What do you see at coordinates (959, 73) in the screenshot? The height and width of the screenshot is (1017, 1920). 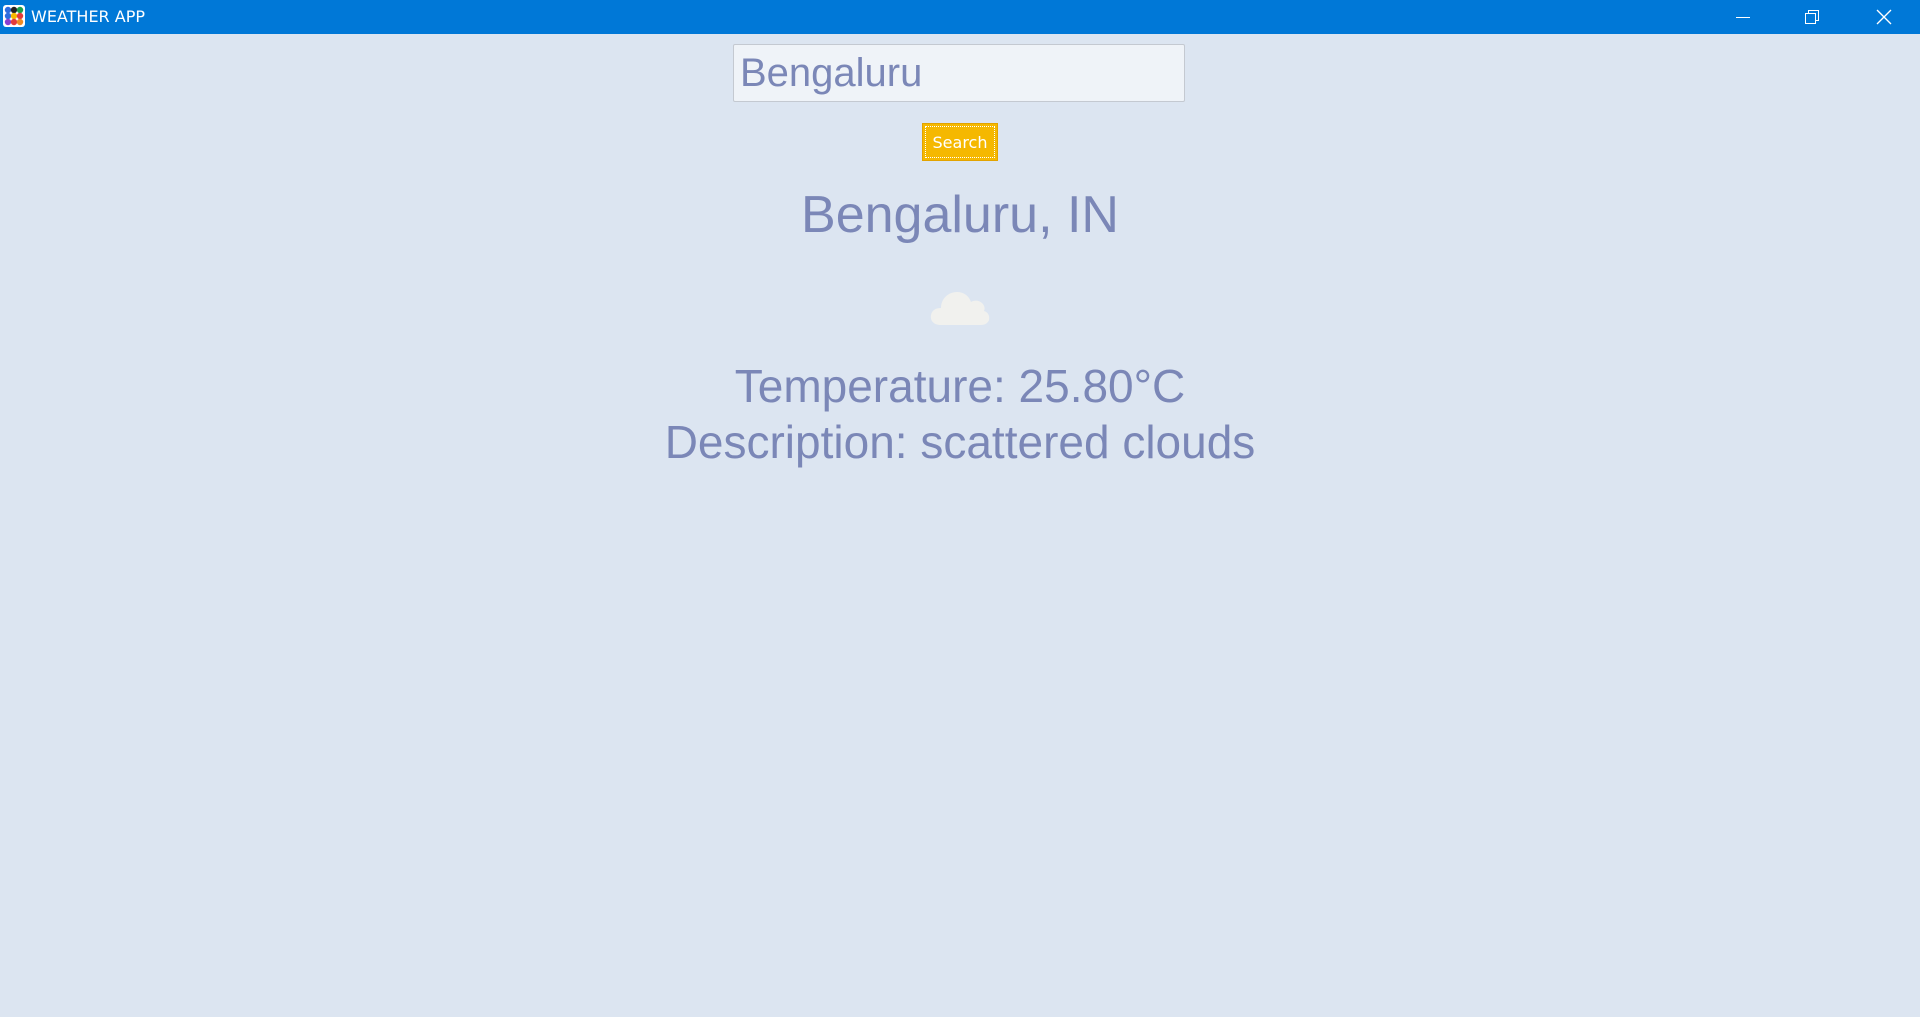 I see `city-search-input` at bounding box center [959, 73].